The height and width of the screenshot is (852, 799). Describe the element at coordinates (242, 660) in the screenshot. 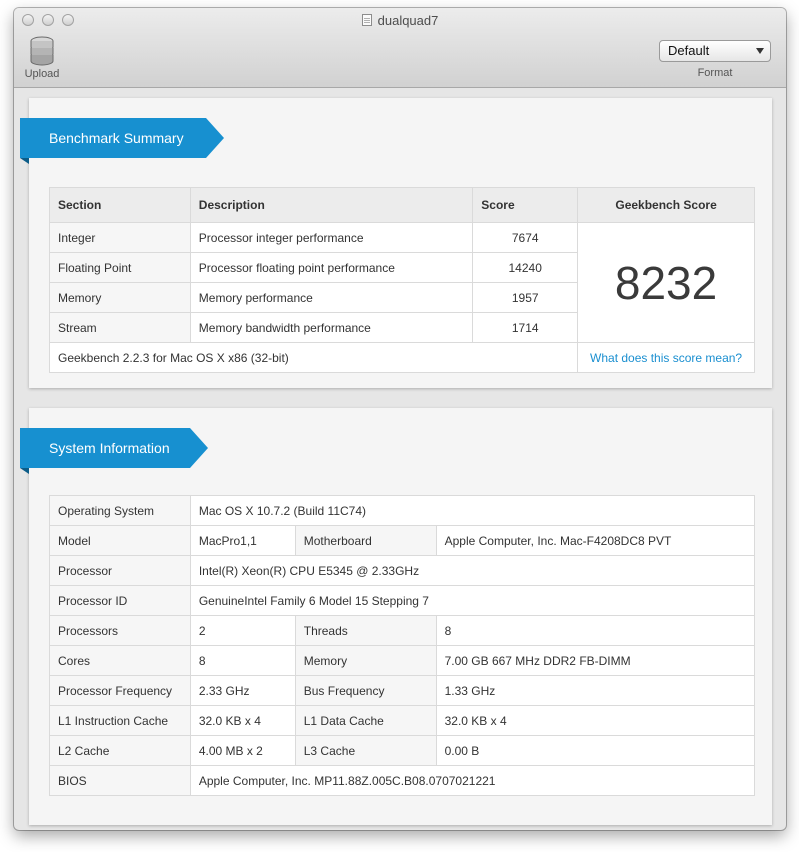

I see `cores-value: 8` at that location.